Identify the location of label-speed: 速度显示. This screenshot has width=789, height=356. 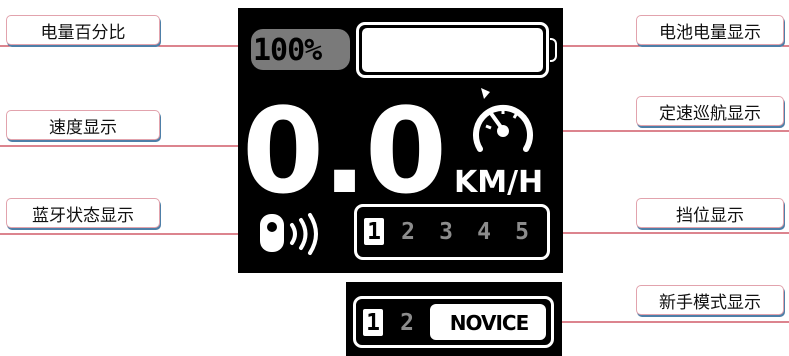
(83, 125).